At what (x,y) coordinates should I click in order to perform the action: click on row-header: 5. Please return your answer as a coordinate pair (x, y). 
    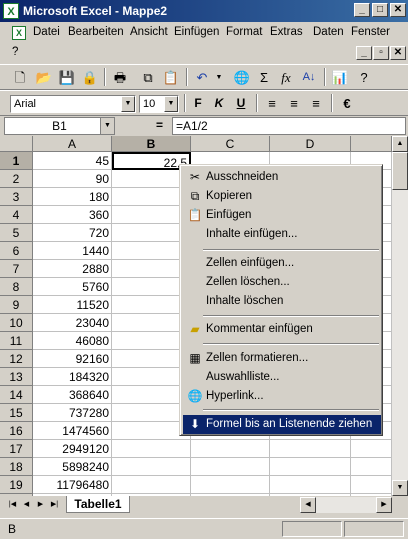
    Looking at the image, I should click on (16, 233).